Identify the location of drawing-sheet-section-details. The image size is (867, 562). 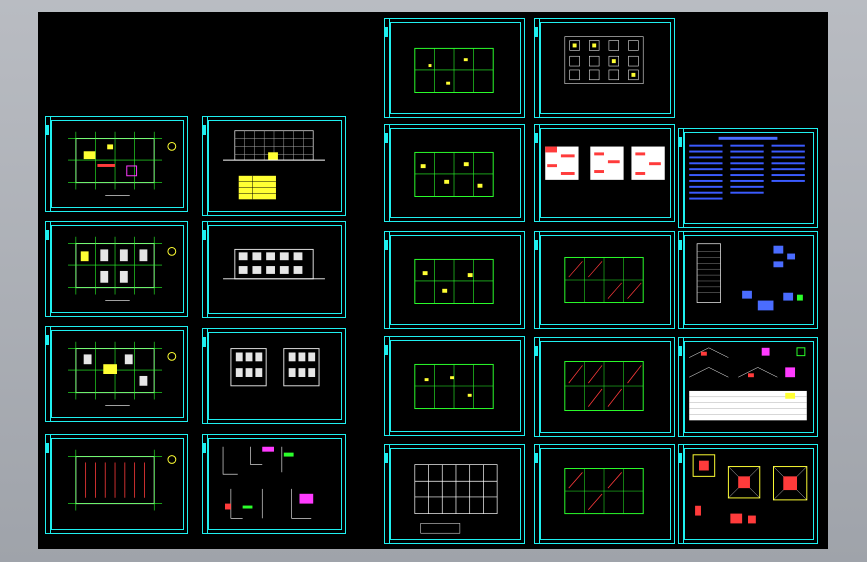
(748, 387).